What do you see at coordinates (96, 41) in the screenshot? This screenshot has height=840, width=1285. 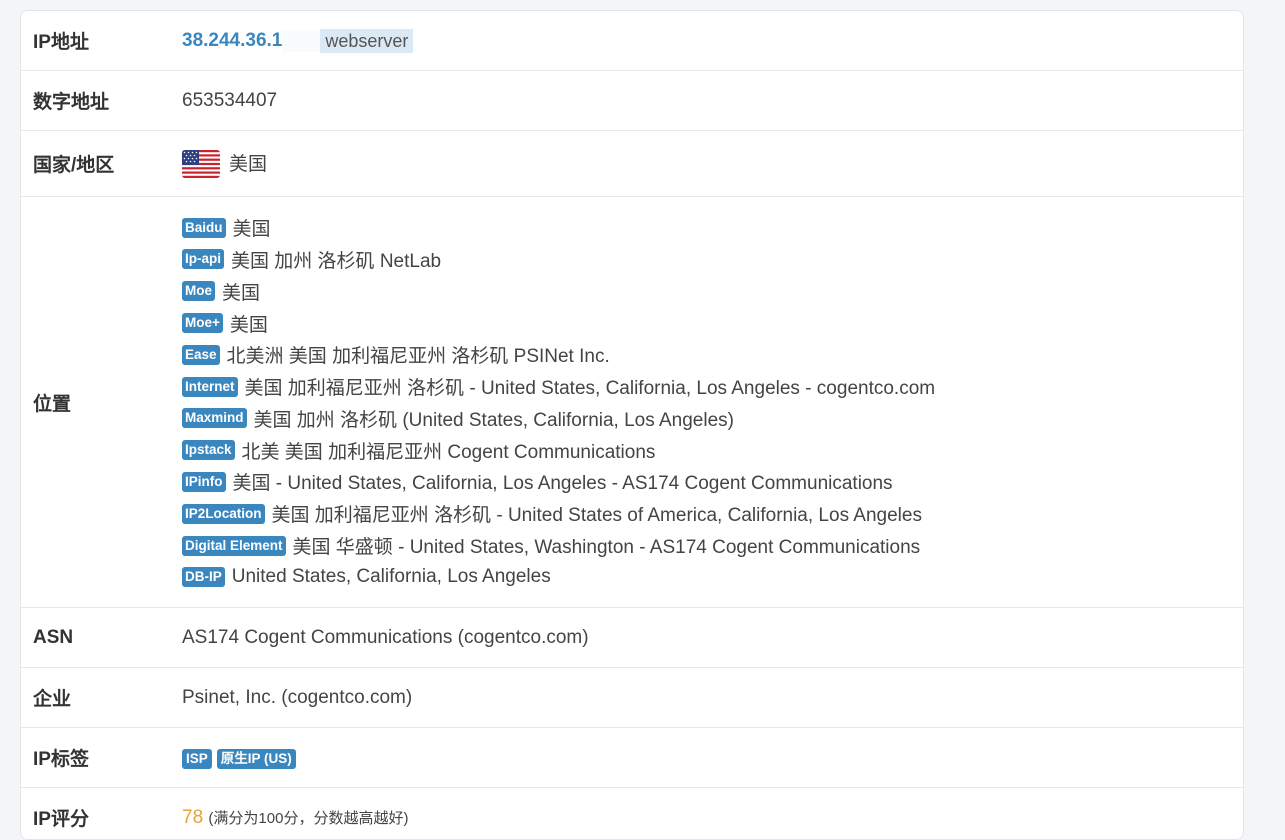 I see `ip-address-label: IP地址` at bounding box center [96, 41].